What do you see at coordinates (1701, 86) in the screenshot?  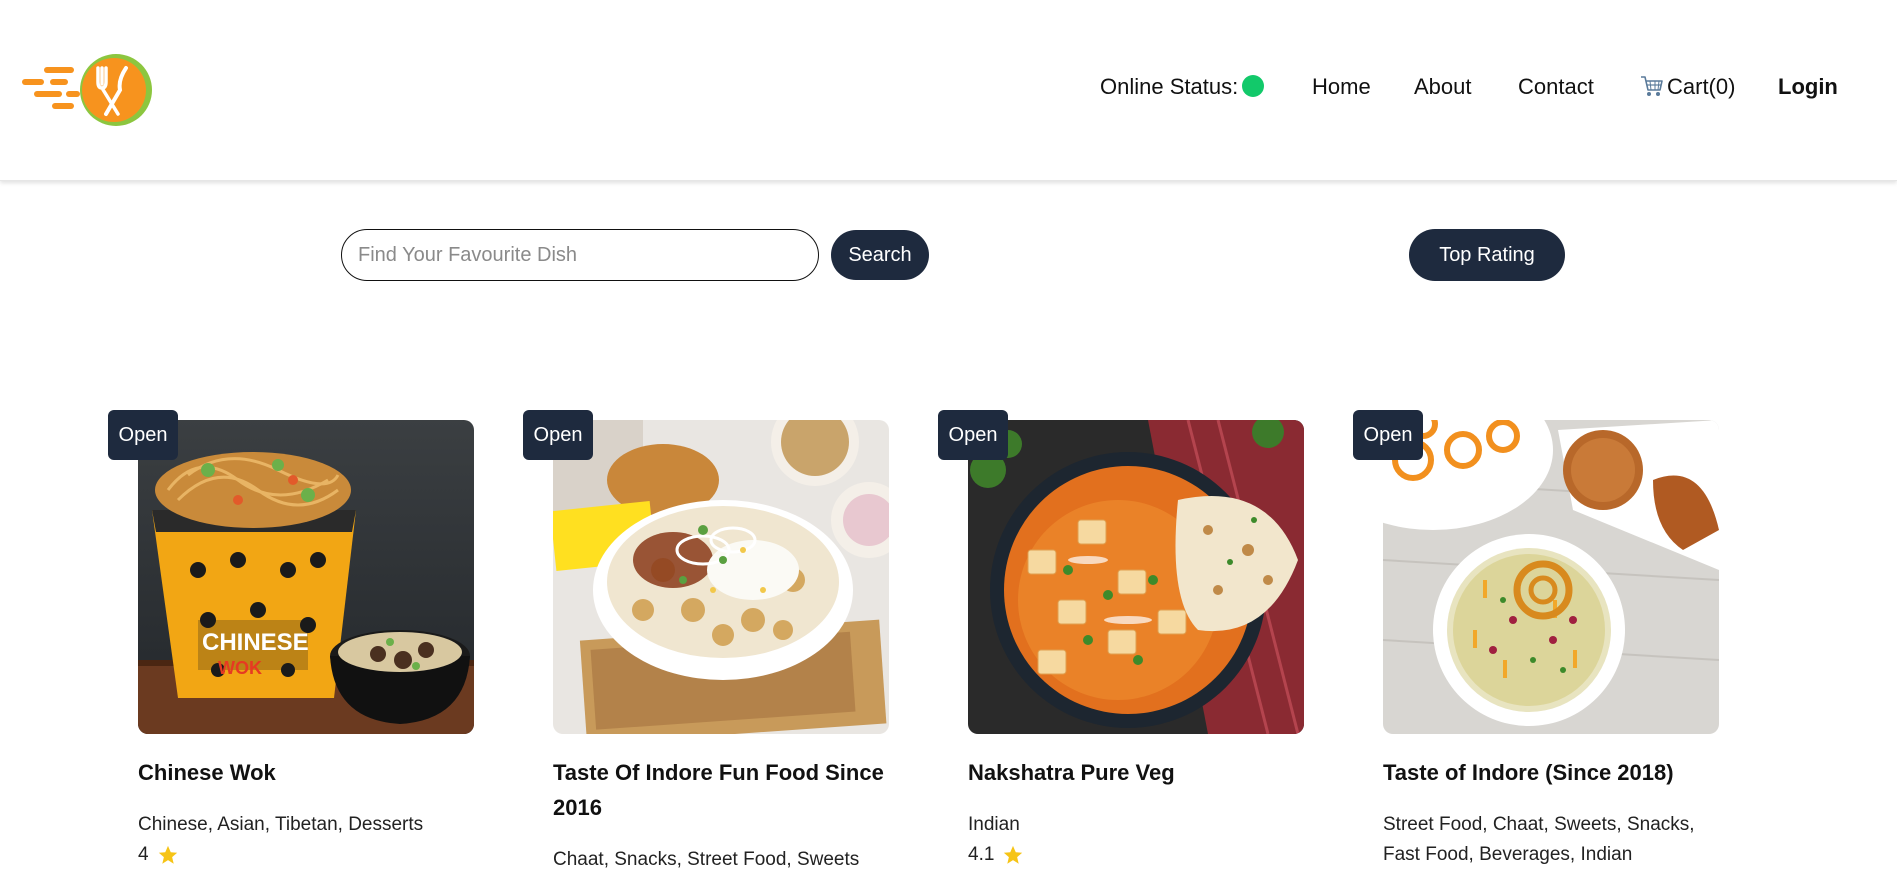 I see `cart-label: Cart(0)` at bounding box center [1701, 86].